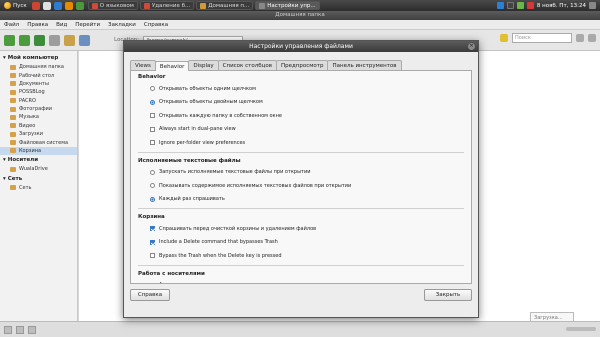 The width and height of the screenshot is (600, 337). What do you see at coordinates (38, 117) in the screenshot?
I see `sidebar-item: Музыка` at bounding box center [38, 117].